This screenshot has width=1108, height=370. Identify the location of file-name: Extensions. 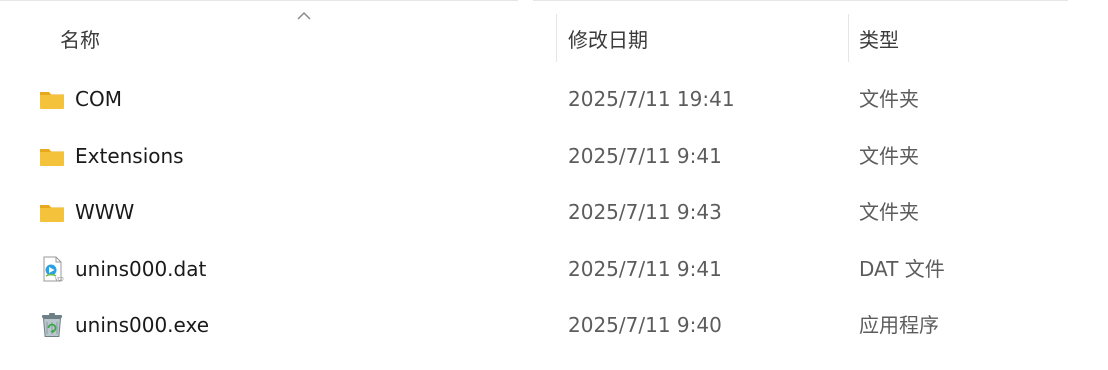
(129, 155).